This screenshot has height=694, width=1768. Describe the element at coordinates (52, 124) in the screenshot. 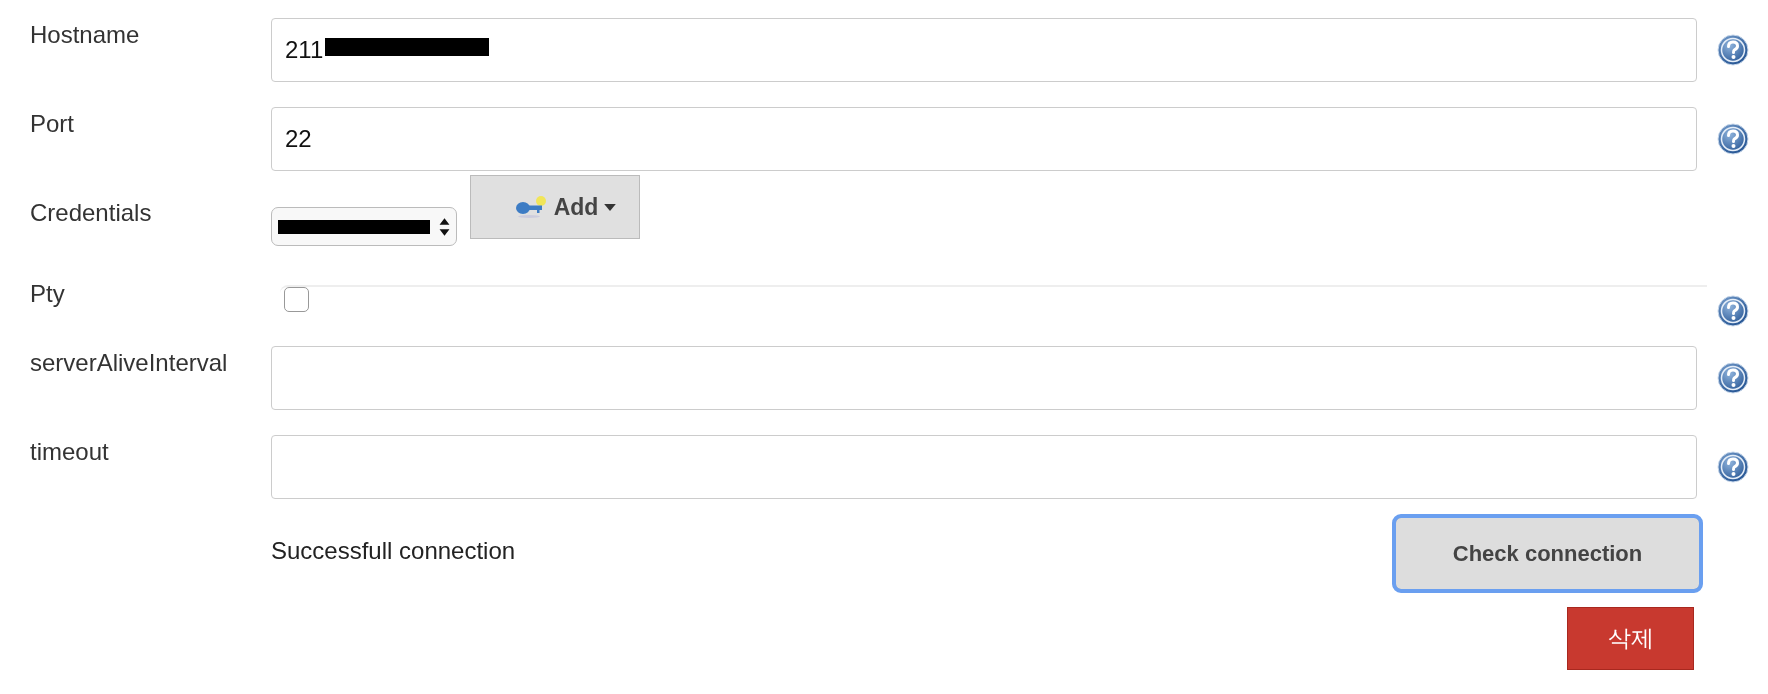

I see `field-label: Port` at that location.